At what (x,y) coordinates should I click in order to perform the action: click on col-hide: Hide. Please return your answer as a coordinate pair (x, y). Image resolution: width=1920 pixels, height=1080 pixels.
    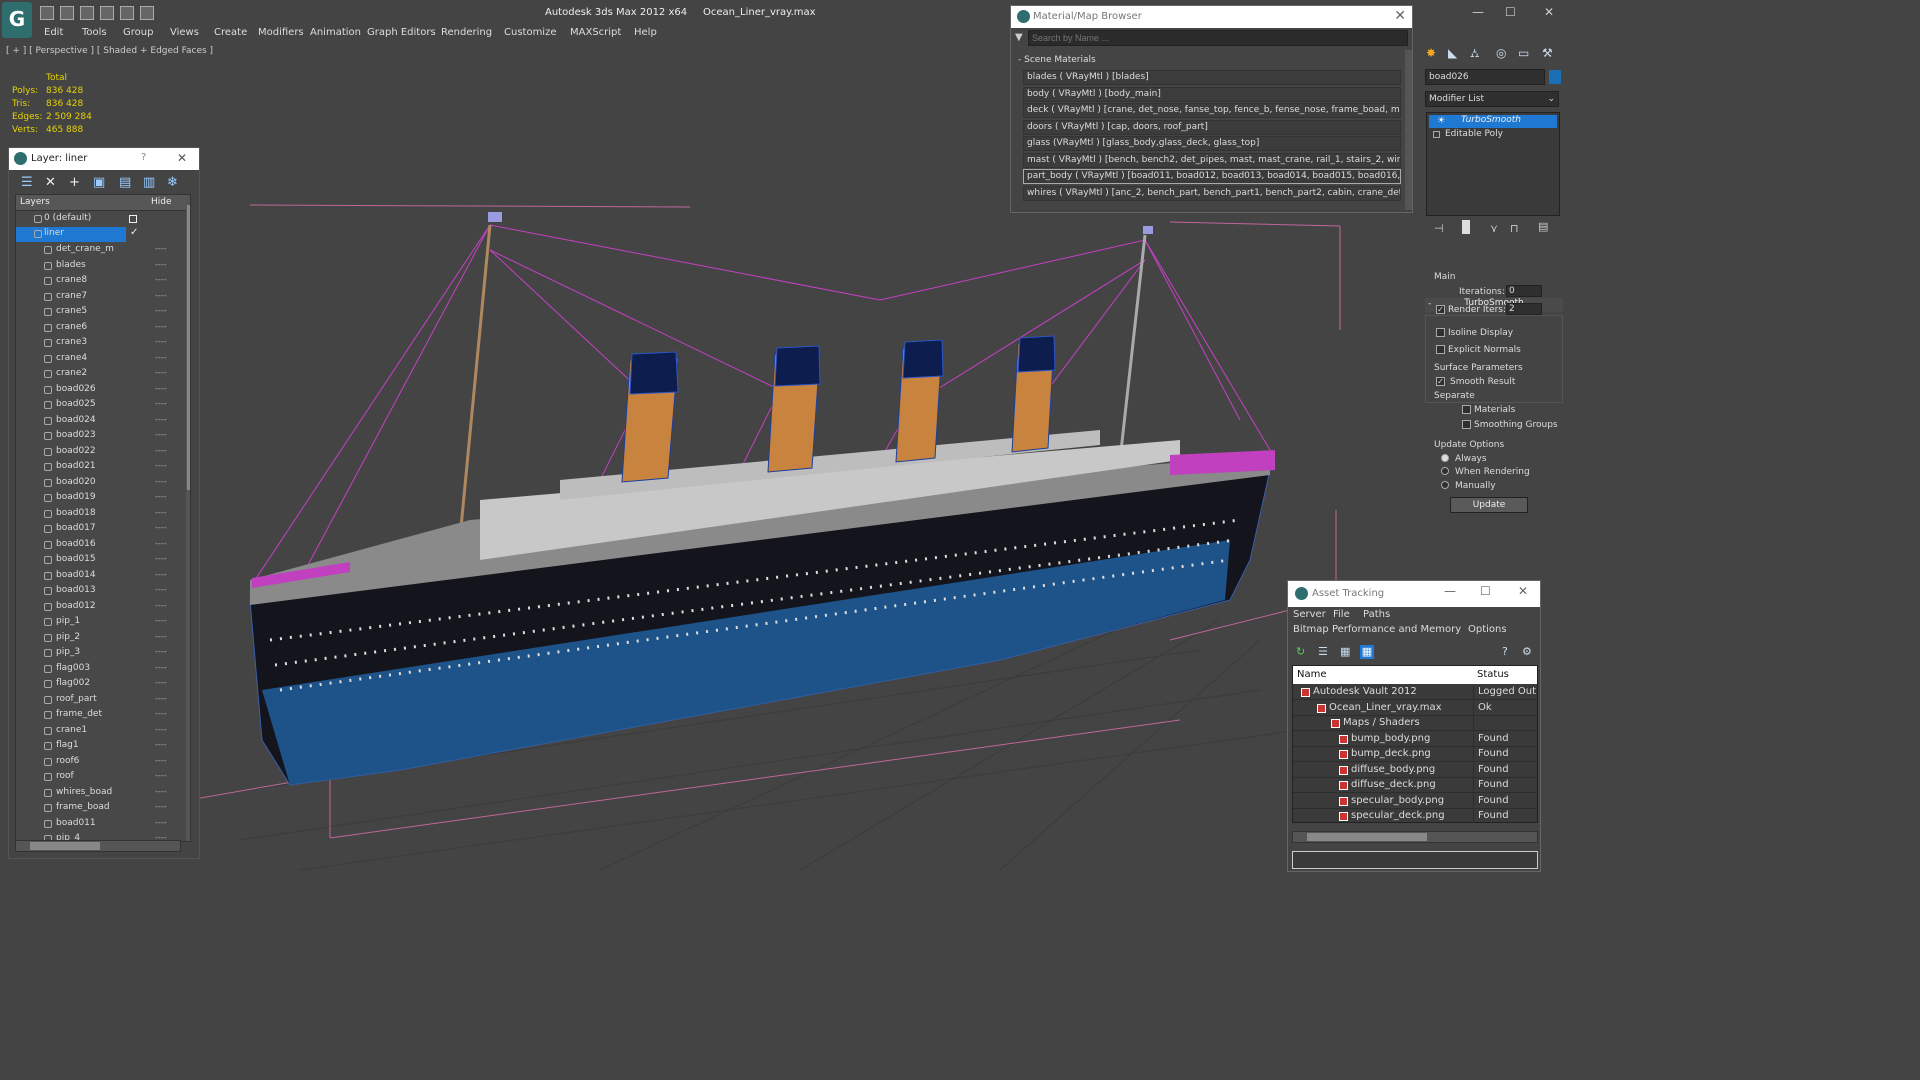
    Looking at the image, I should click on (161, 202).